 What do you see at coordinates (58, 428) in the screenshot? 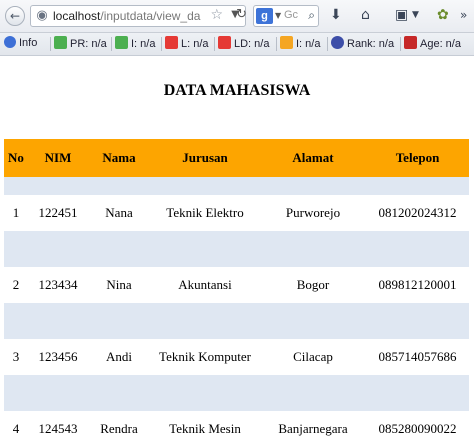
I see `cell-nim: 124543` at bounding box center [58, 428].